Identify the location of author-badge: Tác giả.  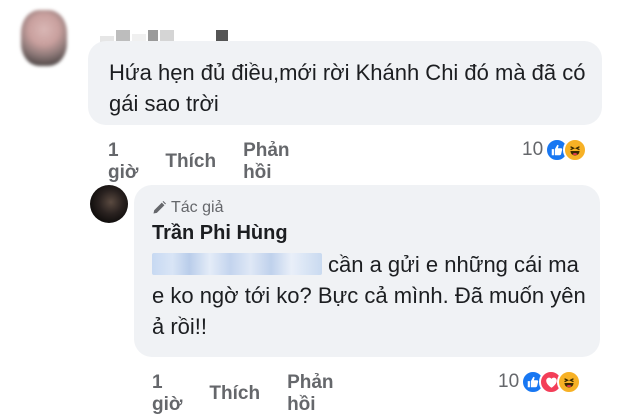
(187, 208).